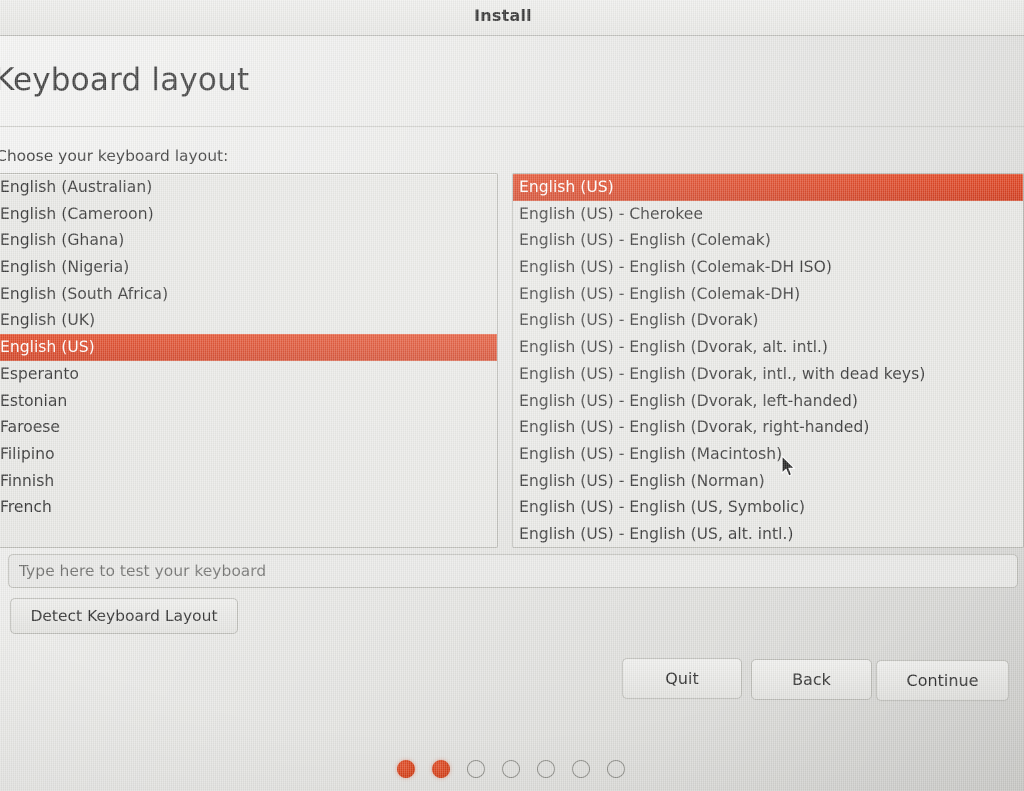  What do you see at coordinates (248, 267) in the screenshot?
I see `keyboard-layout-list-item: English (Nigeria)` at bounding box center [248, 267].